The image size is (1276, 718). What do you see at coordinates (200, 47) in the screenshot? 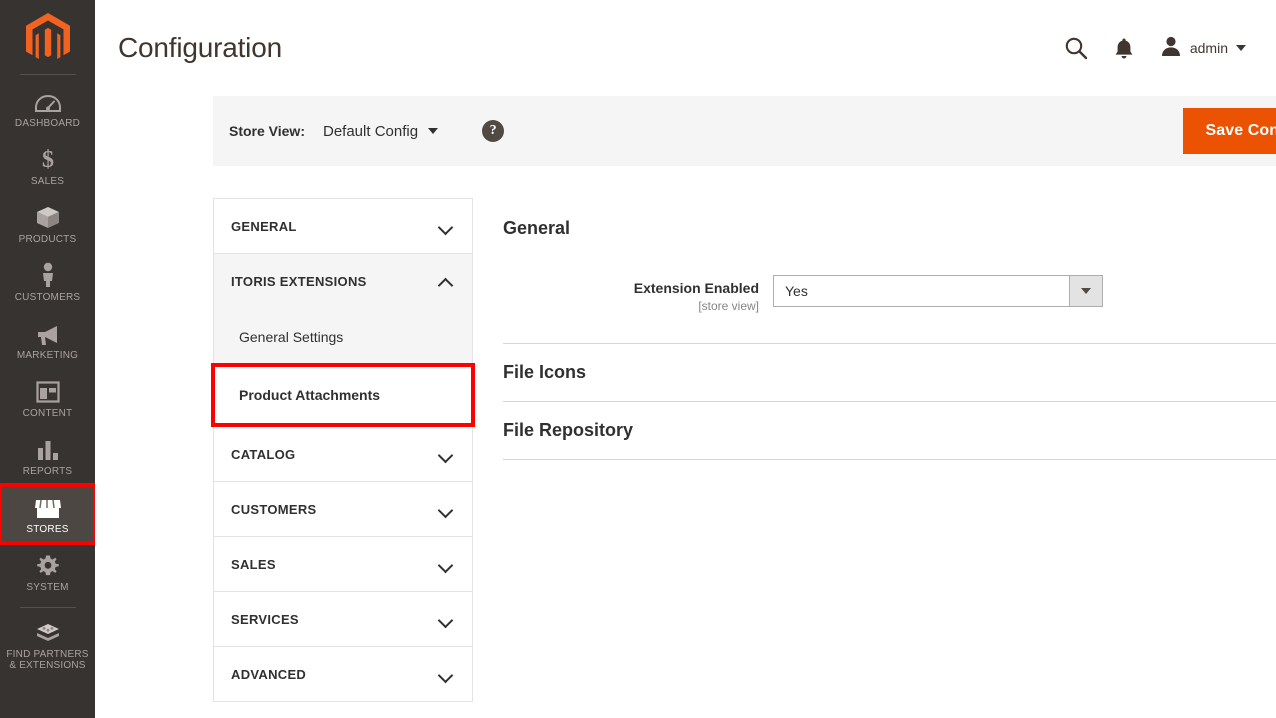
I see `page-title: Configuration` at bounding box center [200, 47].